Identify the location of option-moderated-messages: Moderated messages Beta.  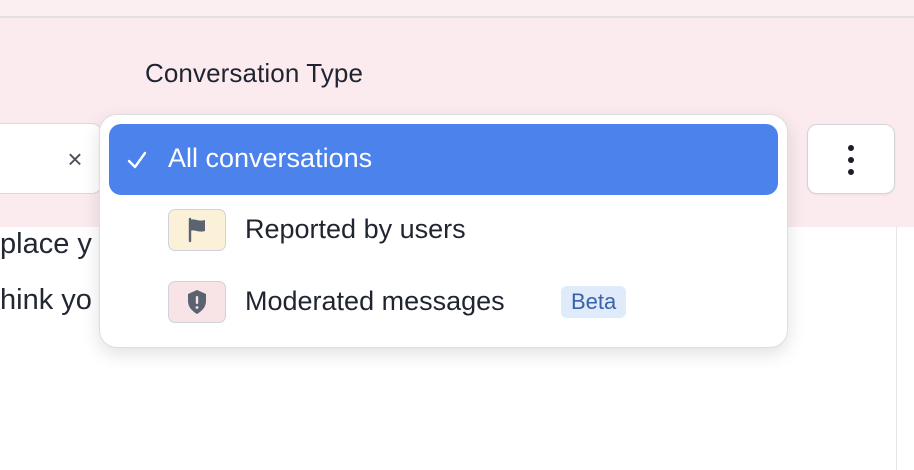
(443, 304).